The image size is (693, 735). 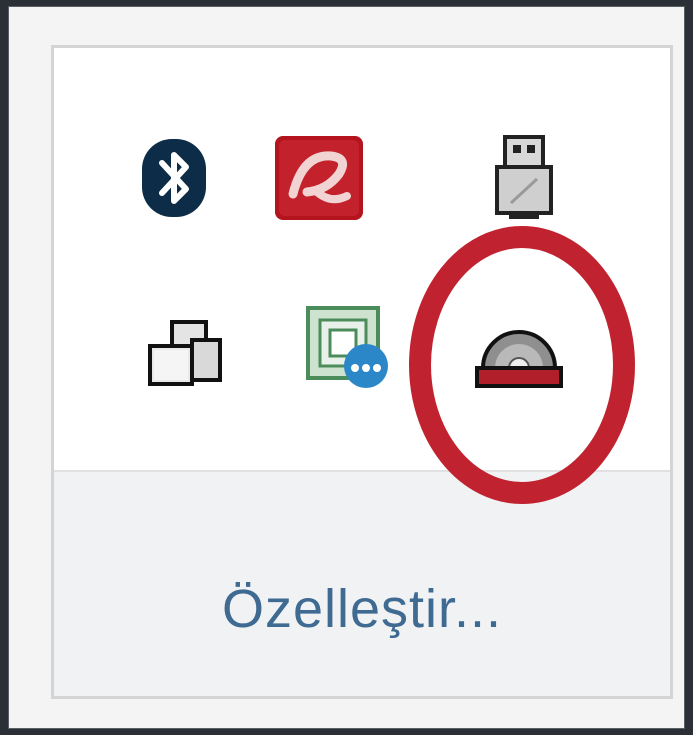 I want to click on optical-drive-icon, so click(x=519, y=353).